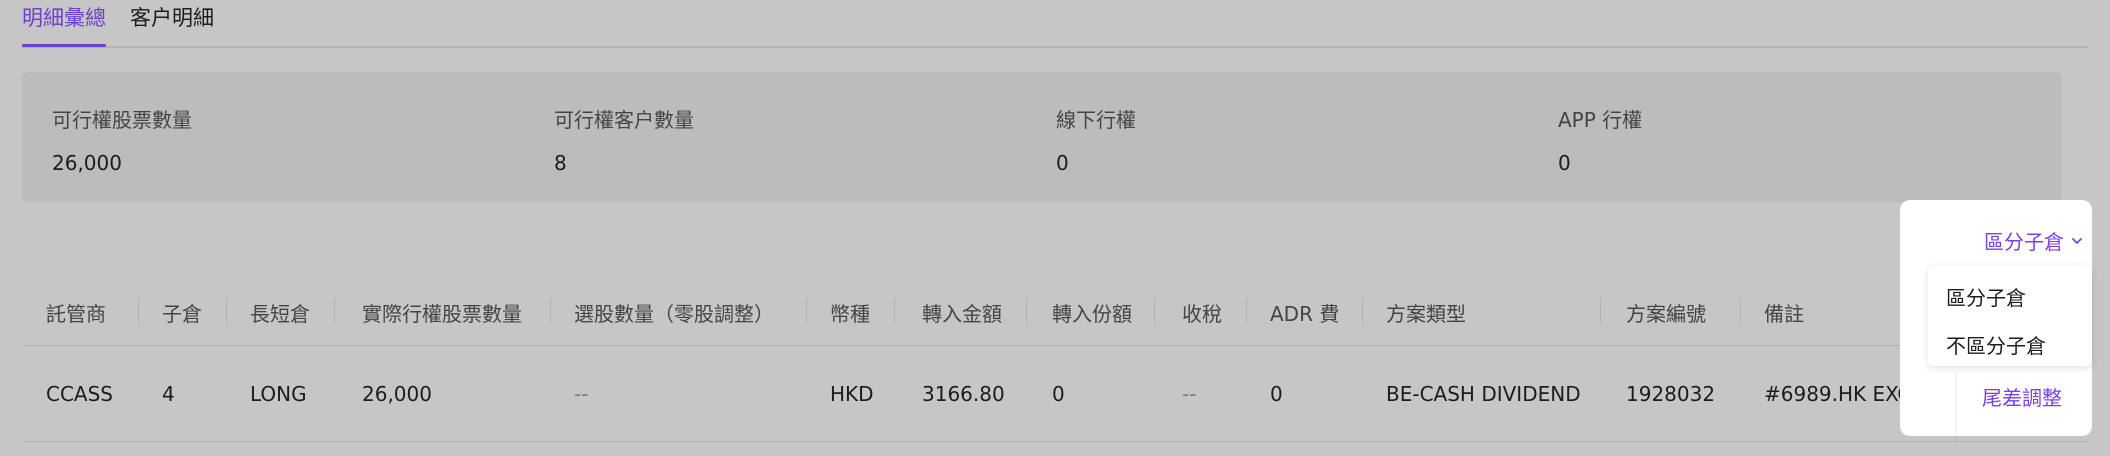 The image size is (2110, 456). I want to click on col-selected-qty: 選股數量（零股調整）, so click(674, 313).